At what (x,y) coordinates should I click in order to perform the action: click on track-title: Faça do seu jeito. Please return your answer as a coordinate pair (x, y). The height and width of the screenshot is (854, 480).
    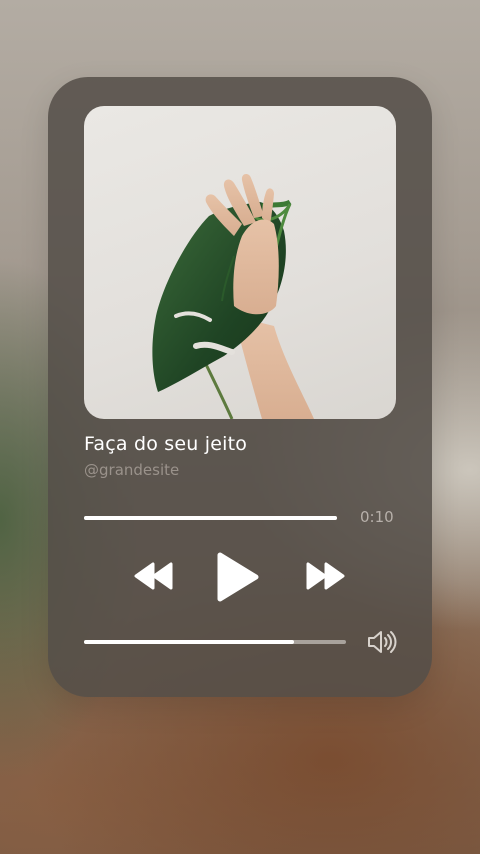
    Looking at the image, I should click on (166, 444).